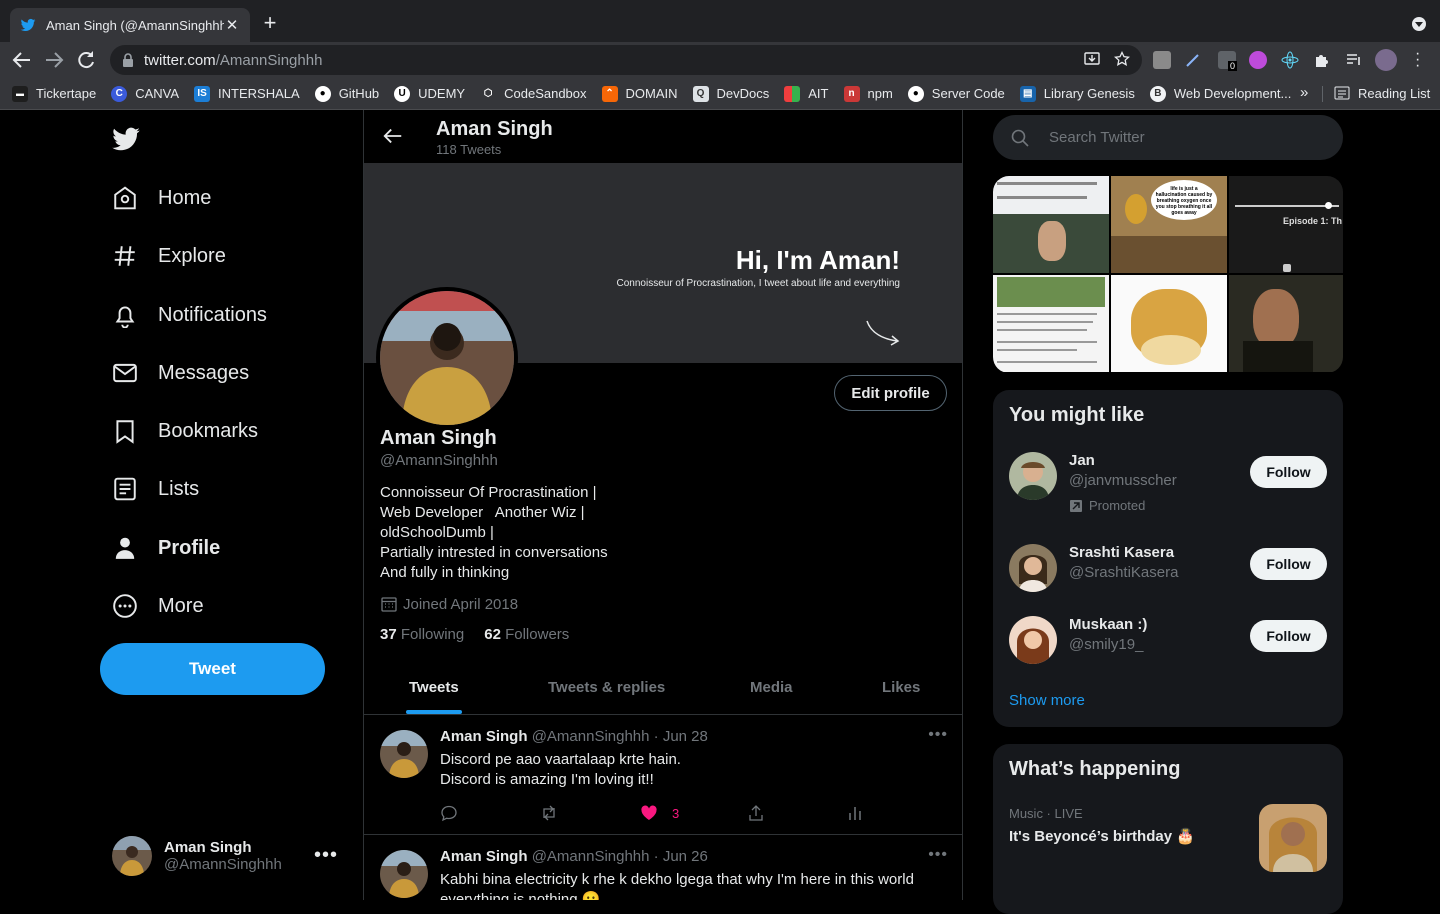  What do you see at coordinates (1322, 60) in the screenshot?
I see `extensions-puzzle-icon` at bounding box center [1322, 60].